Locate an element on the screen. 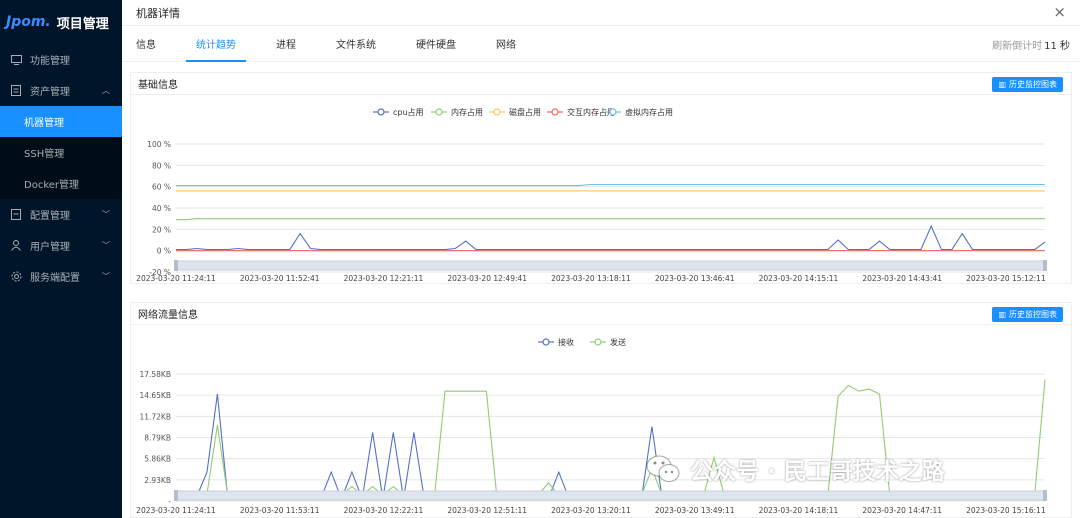 Image resolution: width=1080 pixels, height=518 pixels. y-tick-label: - is located at coordinates (169, 501).